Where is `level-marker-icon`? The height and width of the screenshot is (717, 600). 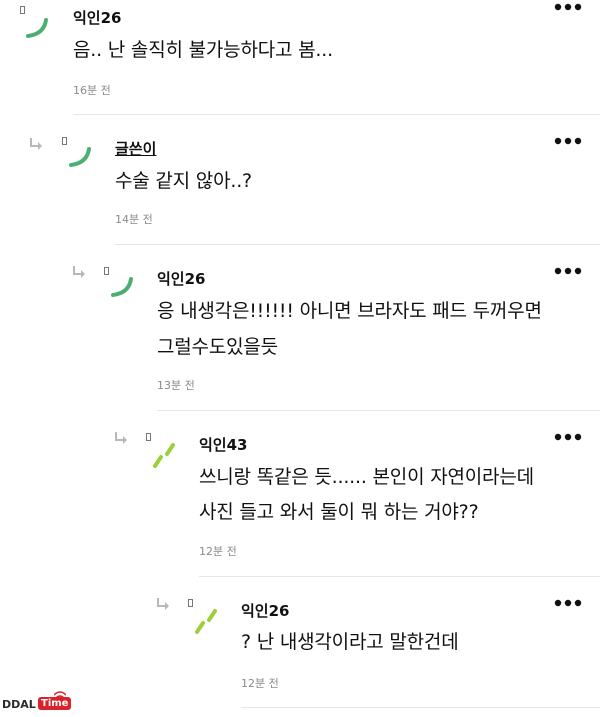 level-marker-icon is located at coordinates (22, 10).